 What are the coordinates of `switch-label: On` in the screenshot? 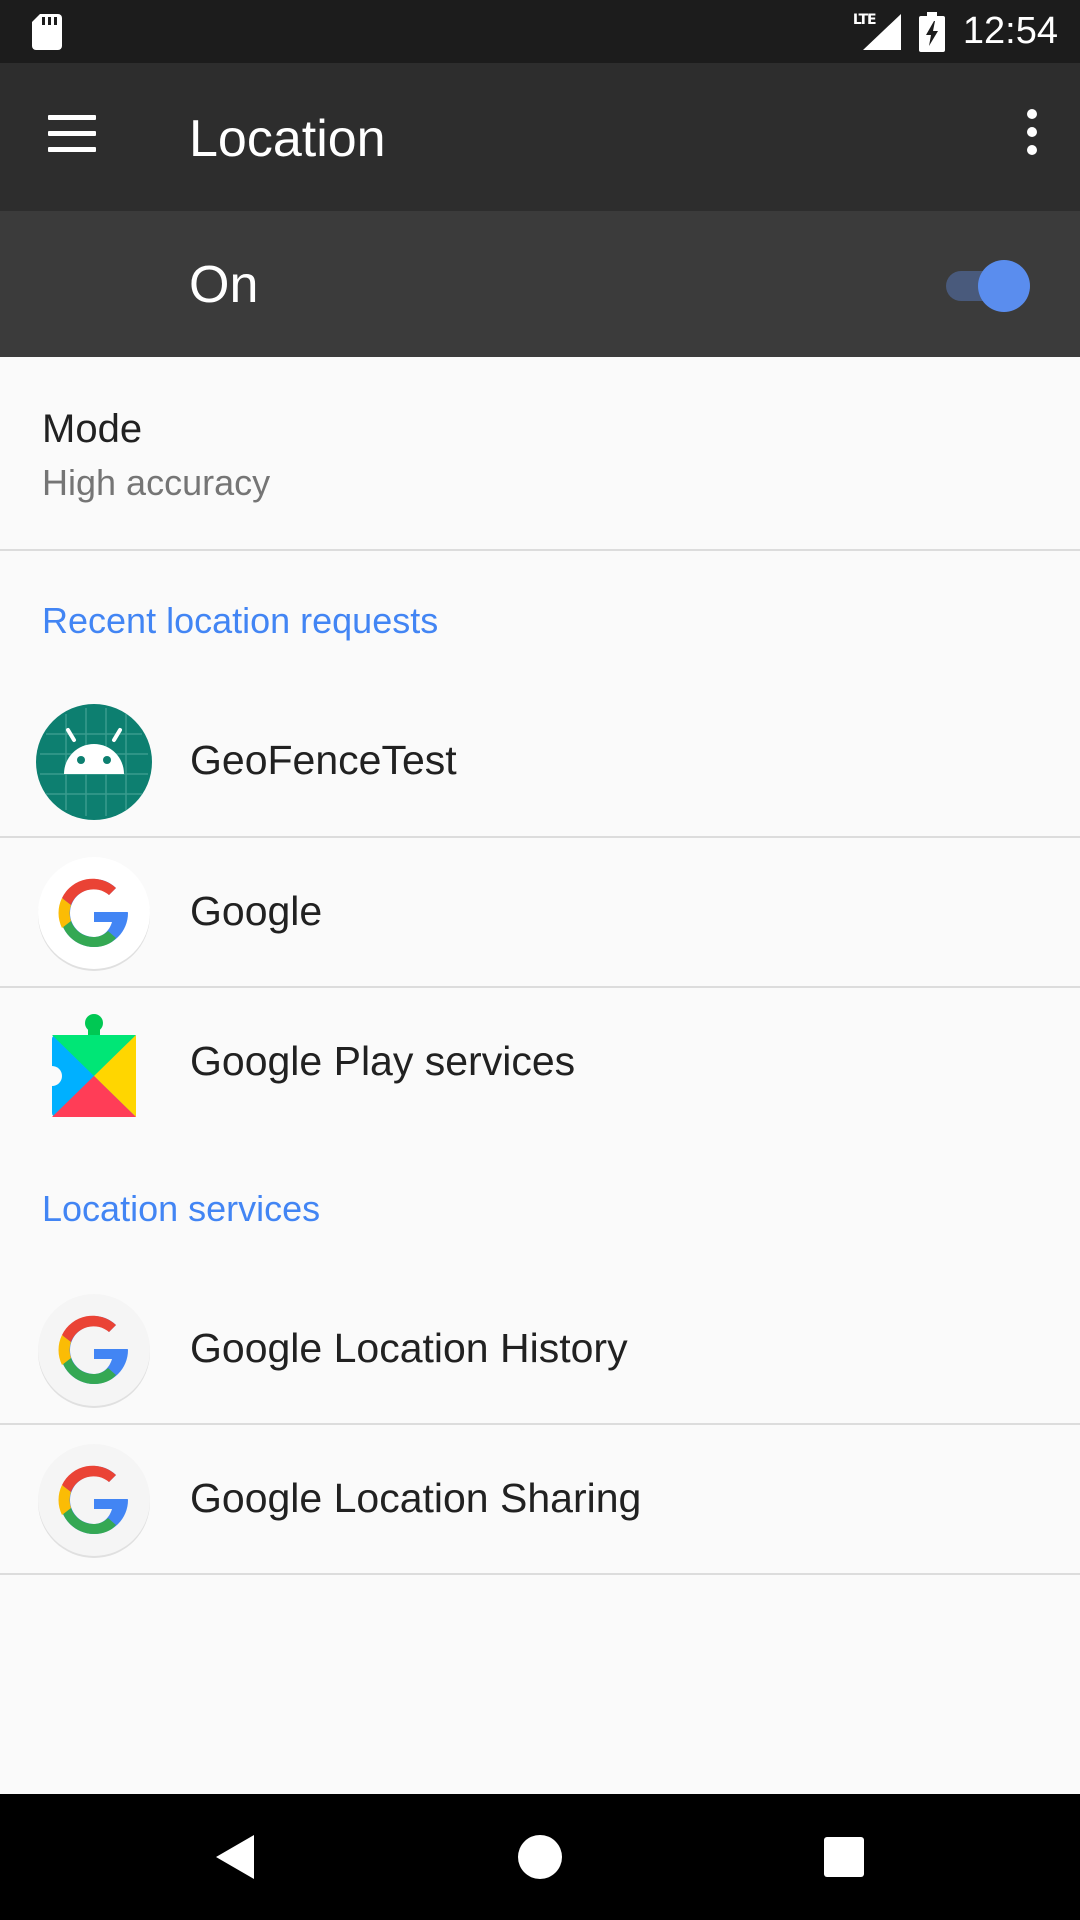 It's located at (224, 285).